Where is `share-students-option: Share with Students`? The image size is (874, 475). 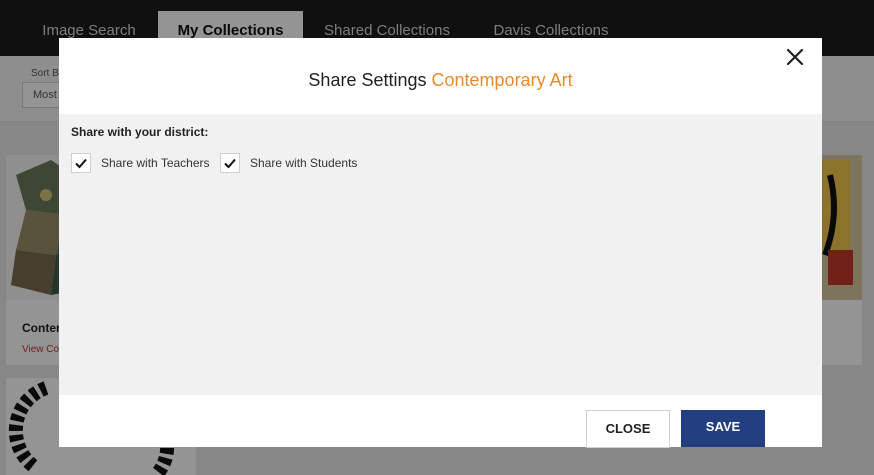 share-students-option: Share with Students is located at coordinates (288, 163).